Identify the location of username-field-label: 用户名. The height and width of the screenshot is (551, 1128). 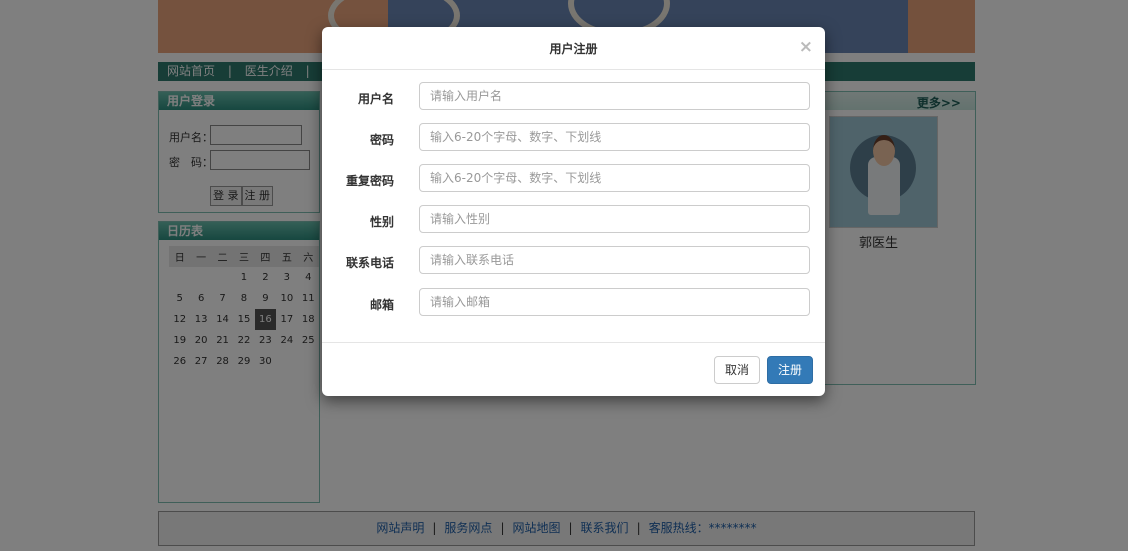
(375, 99).